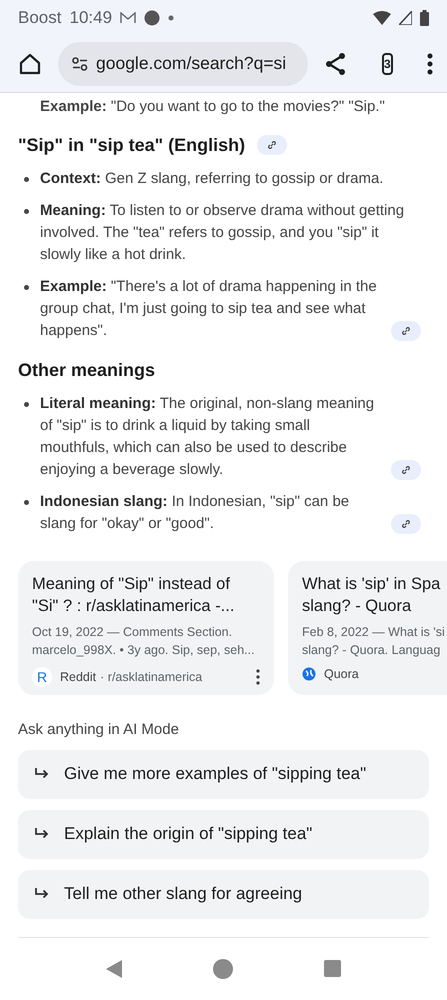 The width and height of the screenshot is (447, 1000). What do you see at coordinates (151, 677) in the screenshot?
I see `source-path: · r/asklatinamerica` at bounding box center [151, 677].